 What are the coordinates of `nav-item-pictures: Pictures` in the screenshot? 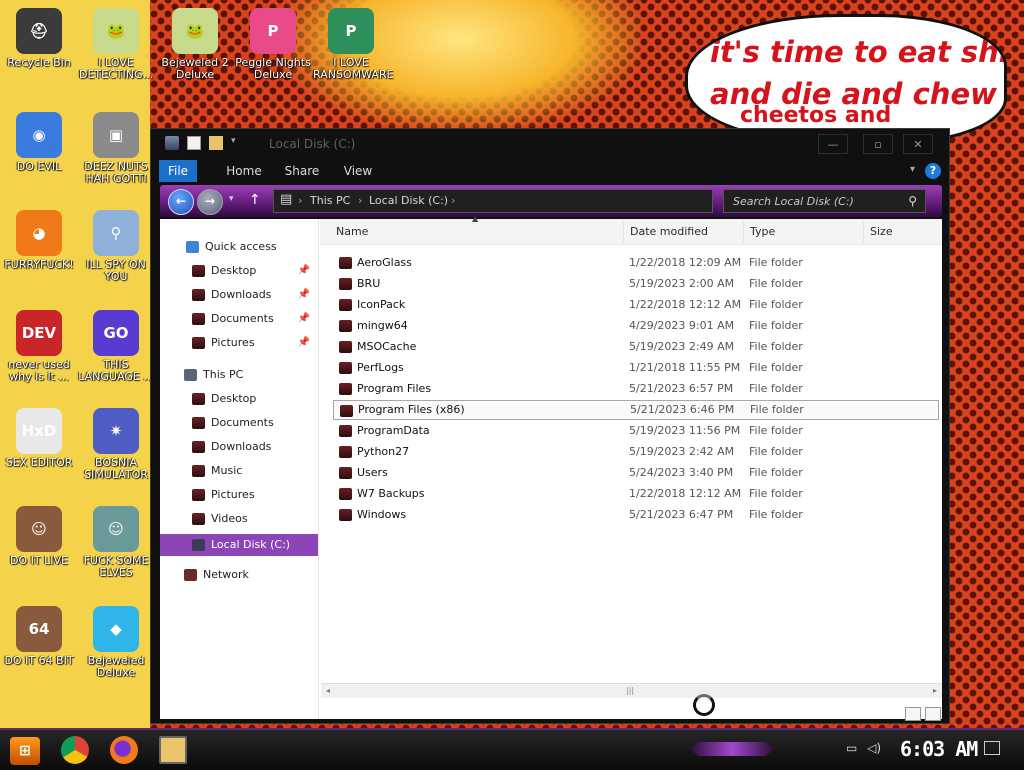 It's located at (239, 495).